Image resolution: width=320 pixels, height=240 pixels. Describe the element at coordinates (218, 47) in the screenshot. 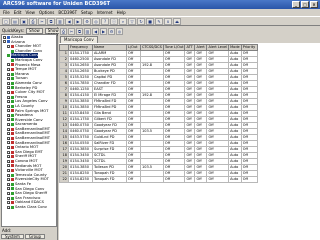

I see `column-header: Alert Level` at that location.